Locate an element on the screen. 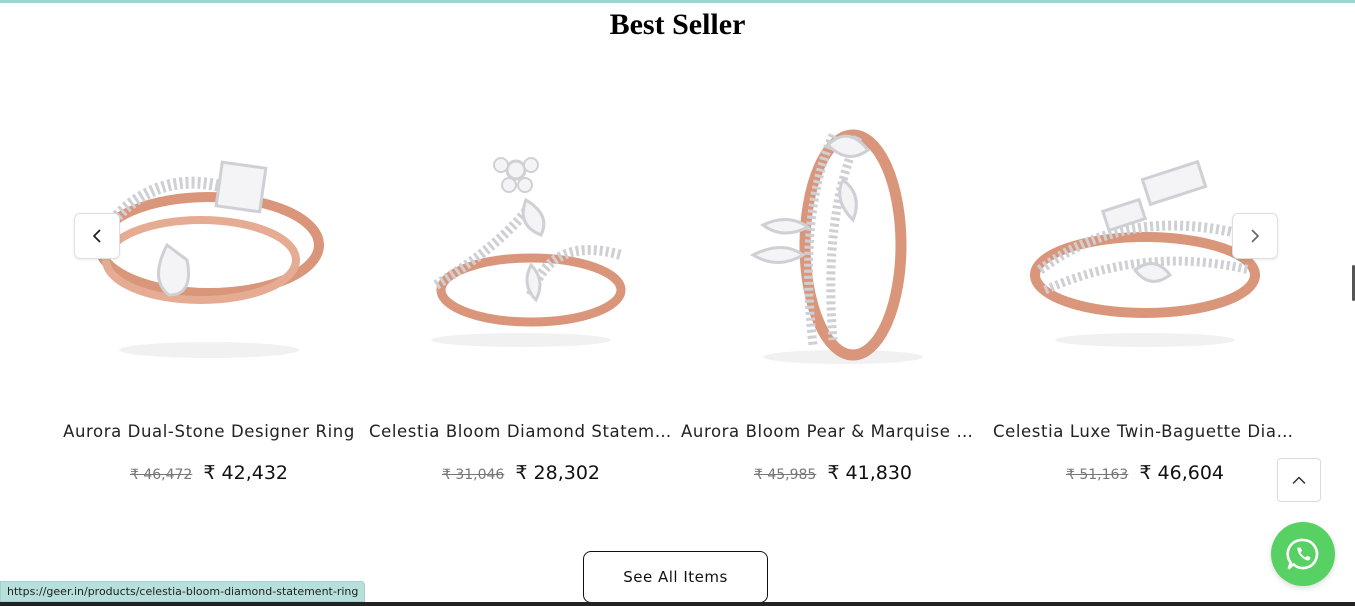 The width and height of the screenshot is (1355, 606). product-prices: ₹ 31,046 ₹ 28,302 is located at coordinates (521, 473).